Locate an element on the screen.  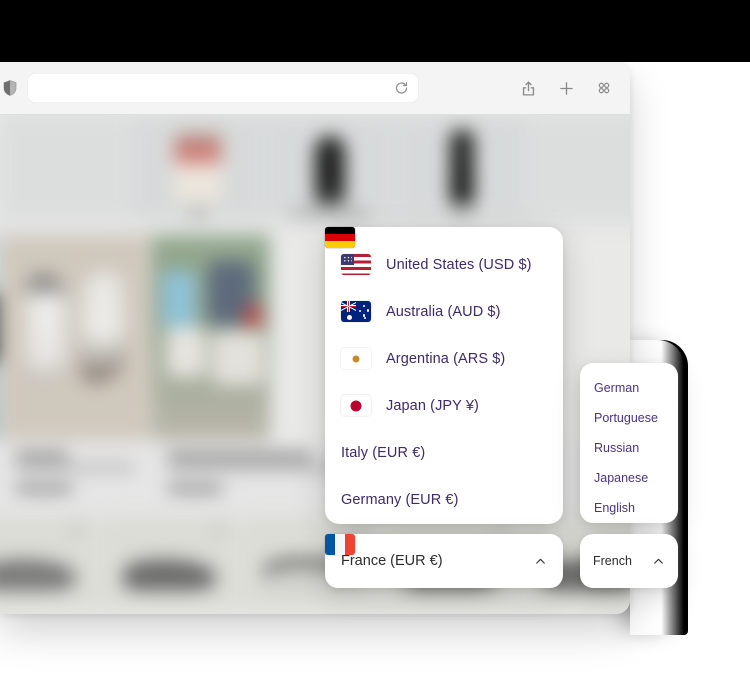
language-option-english: English is located at coordinates (629, 508).